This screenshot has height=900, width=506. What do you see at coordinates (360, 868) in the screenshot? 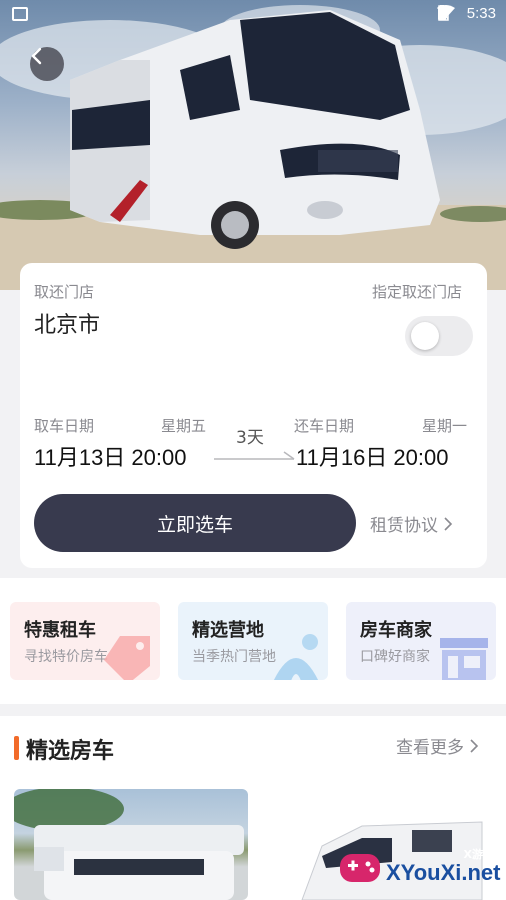
I see `gamepad-logo-icon` at bounding box center [360, 868].